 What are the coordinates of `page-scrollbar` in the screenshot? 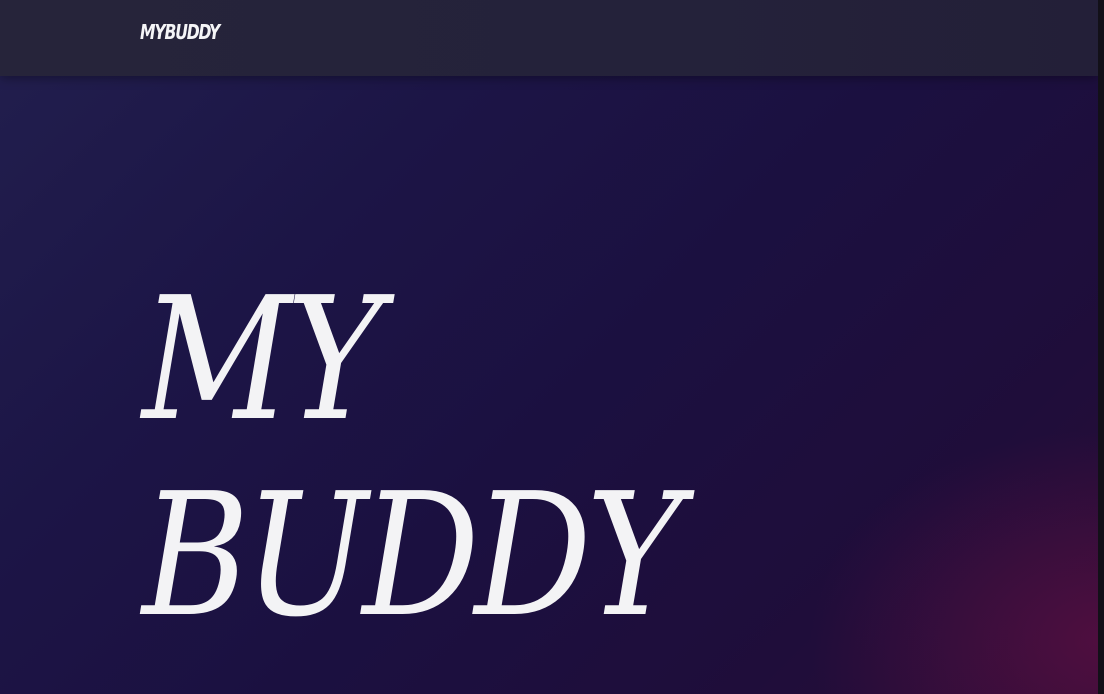 It's located at (1101, 347).